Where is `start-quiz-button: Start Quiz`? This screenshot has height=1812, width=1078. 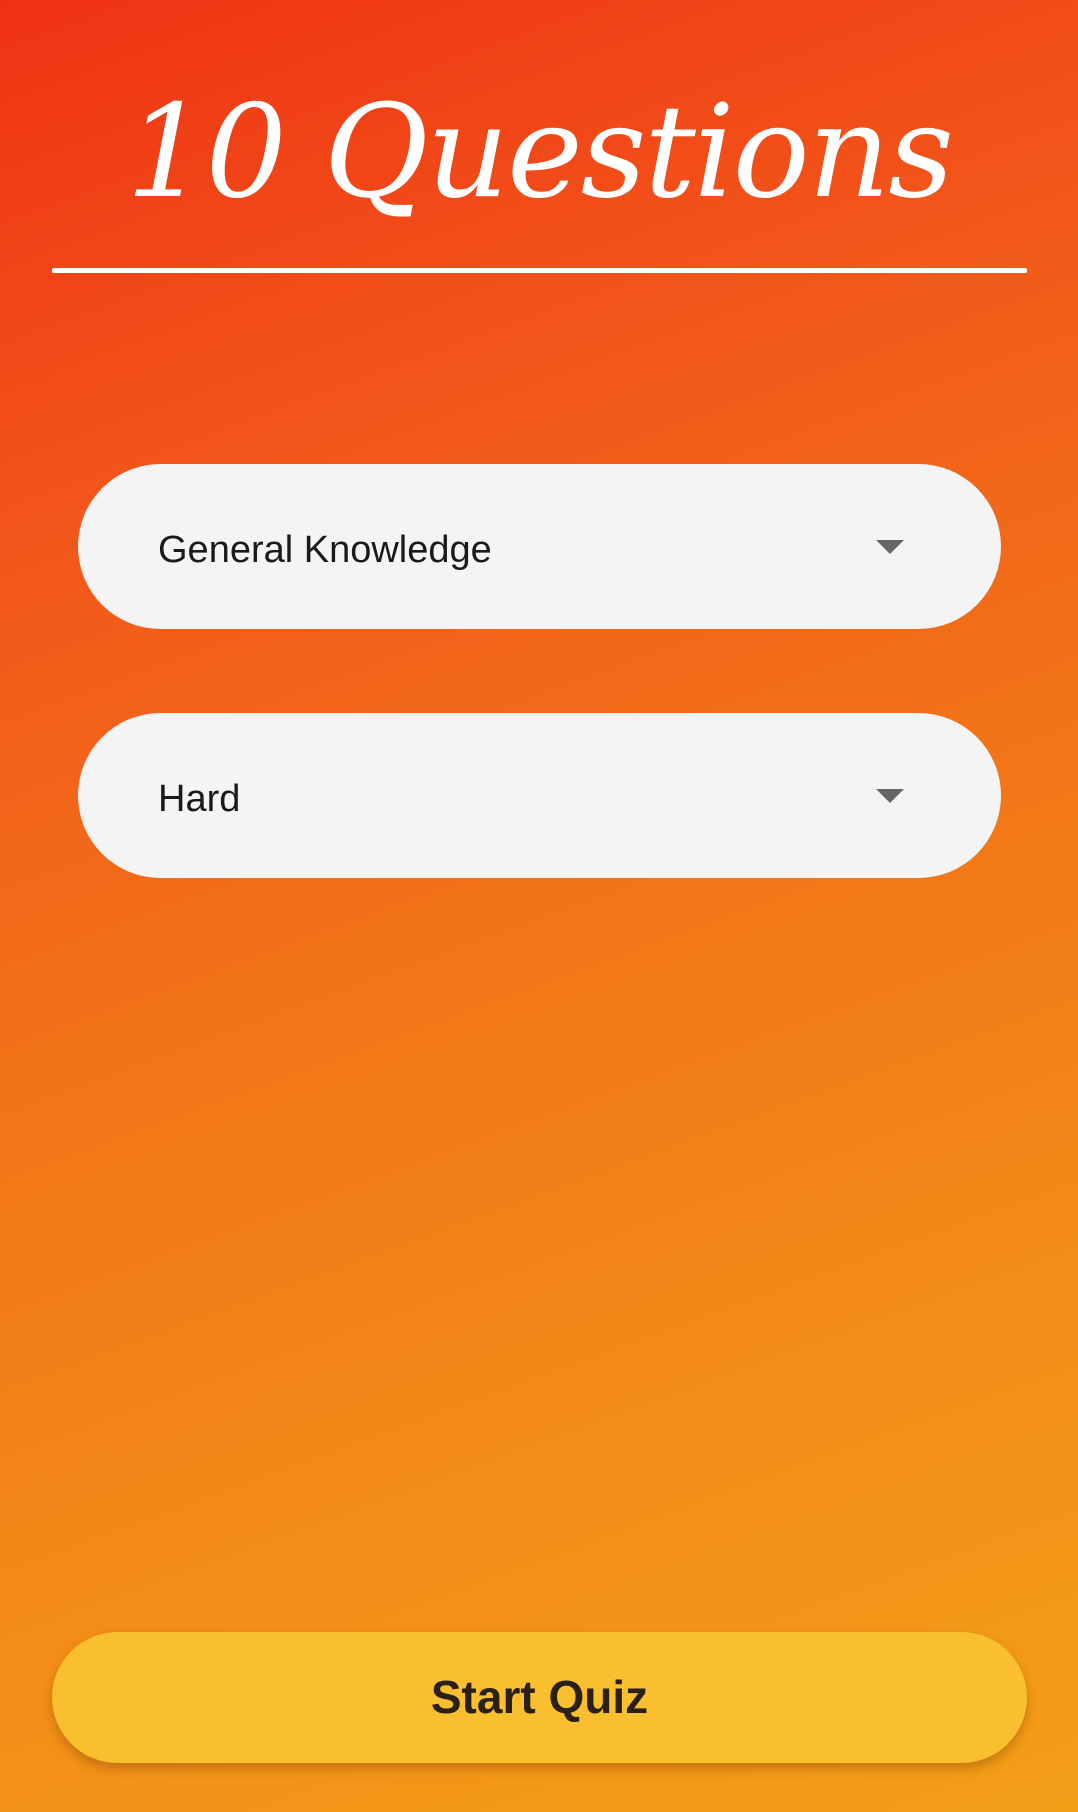
start-quiz-button: Start Quiz is located at coordinates (539, 1697).